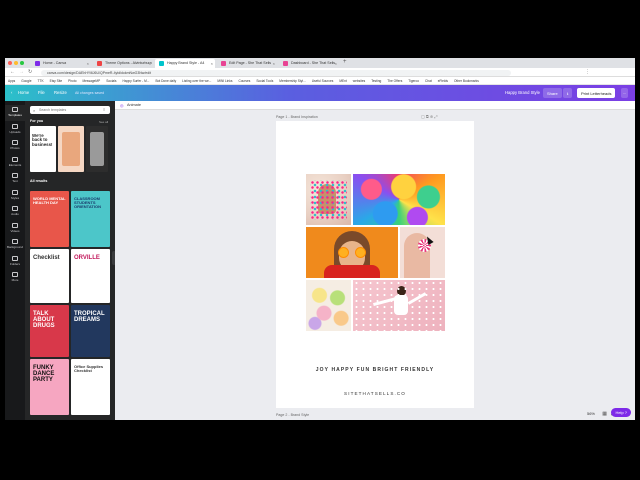 The image size is (640, 480). Describe the element at coordinates (359, 81) in the screenshot. I see `bookmark-item: websites` at that location.